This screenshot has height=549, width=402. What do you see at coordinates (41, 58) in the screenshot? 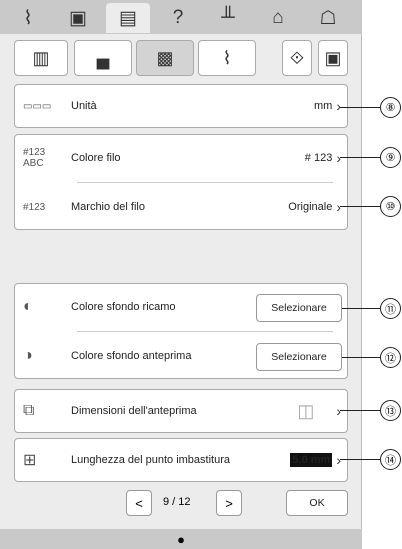
I see `book-icon: ▥` at bounding box center [41, 58].